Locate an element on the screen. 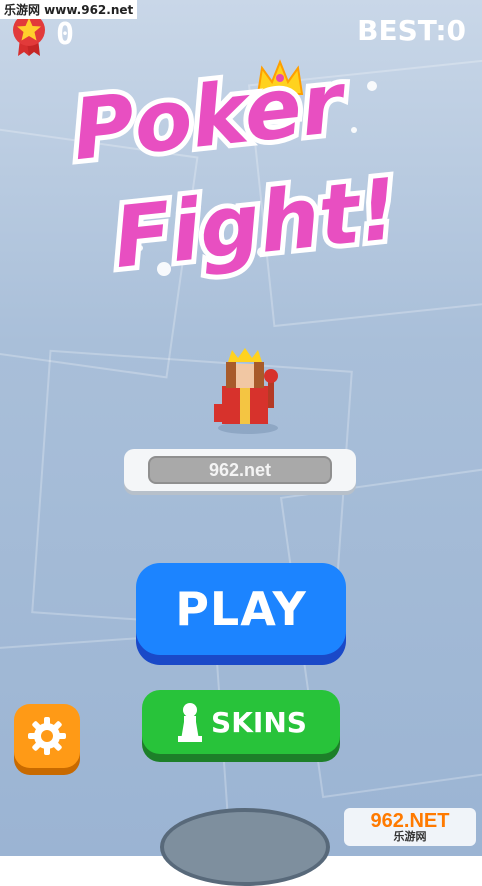 The height and width of the screenshot is (886, 482). gear-icon is located at coordinates (47, 736).